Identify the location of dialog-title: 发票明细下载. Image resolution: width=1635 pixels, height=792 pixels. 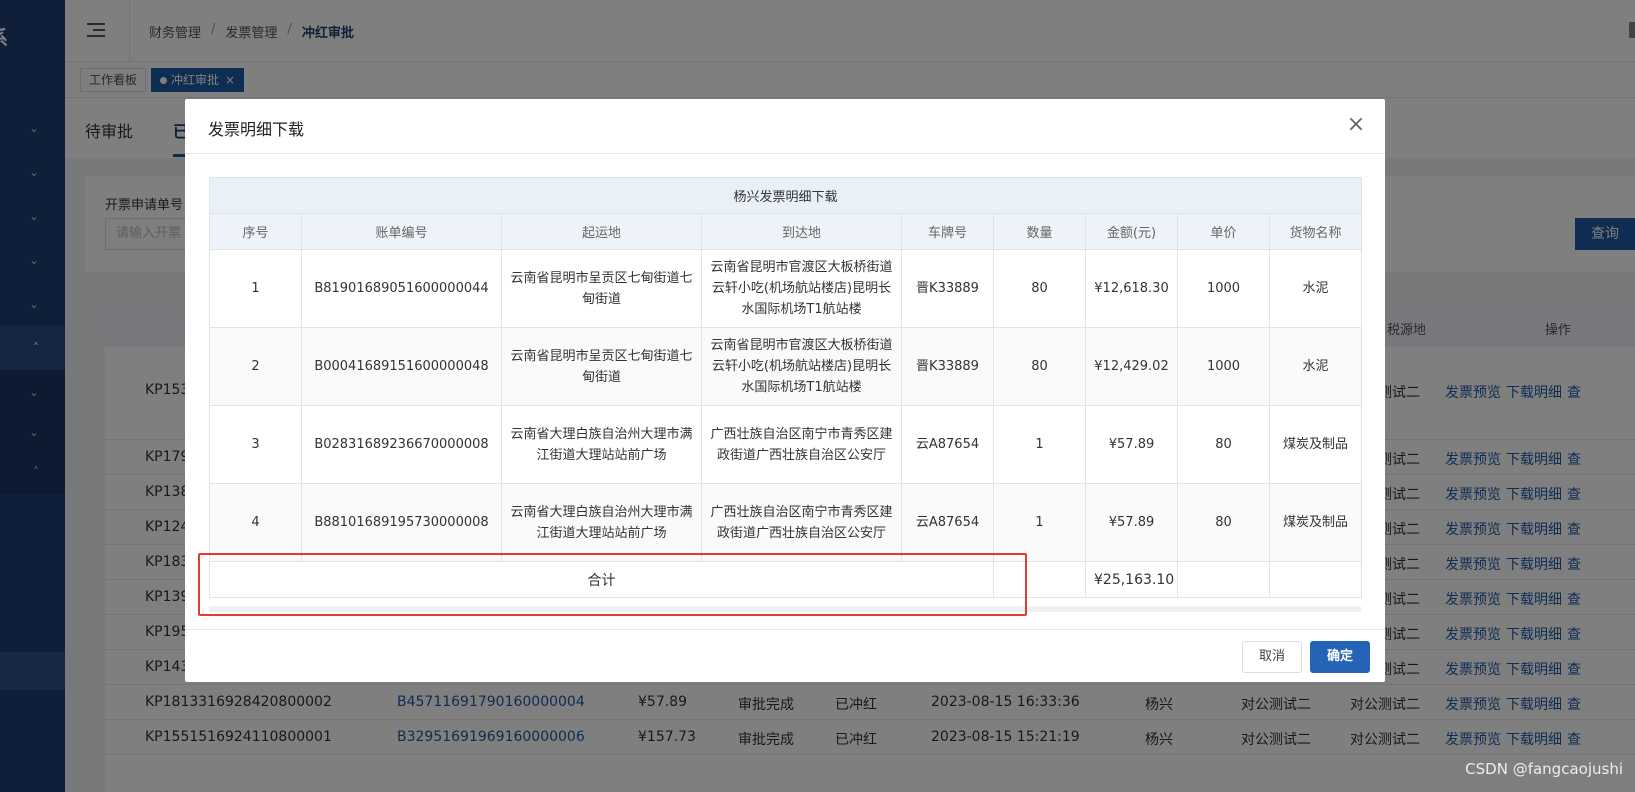
(256, 129).